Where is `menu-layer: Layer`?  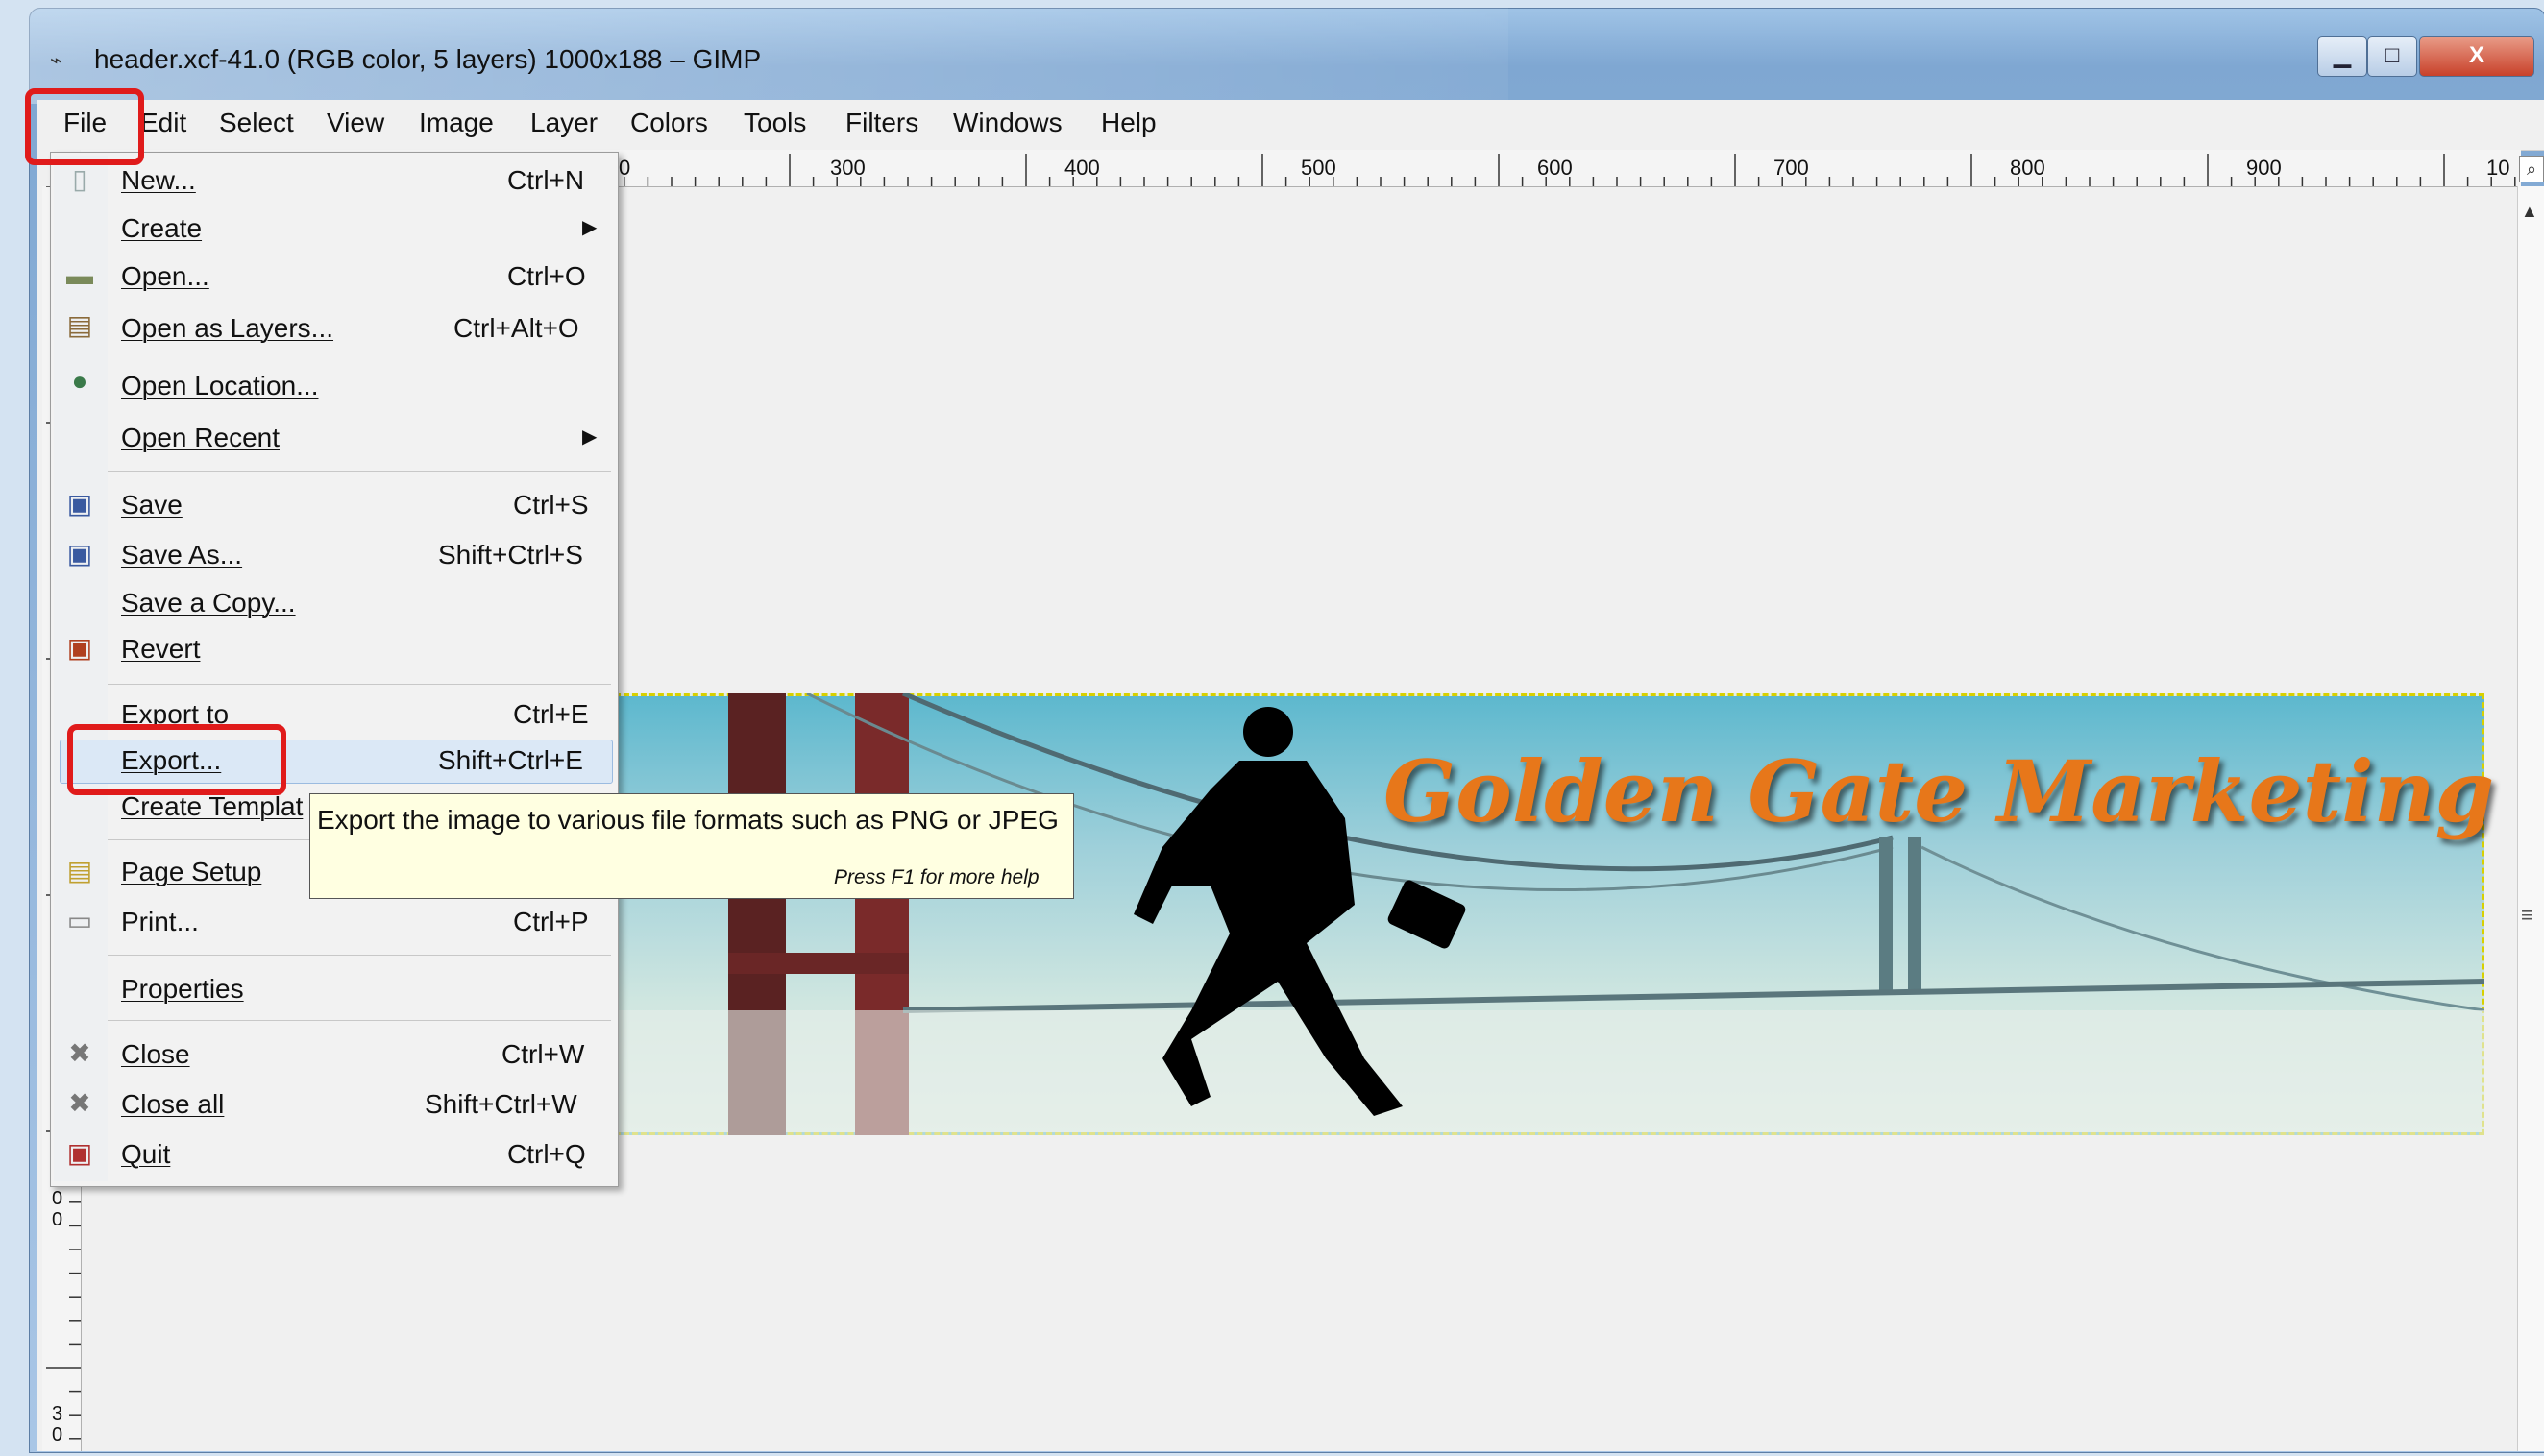 menu-layer: Layer is located at coordinates (564, 123).